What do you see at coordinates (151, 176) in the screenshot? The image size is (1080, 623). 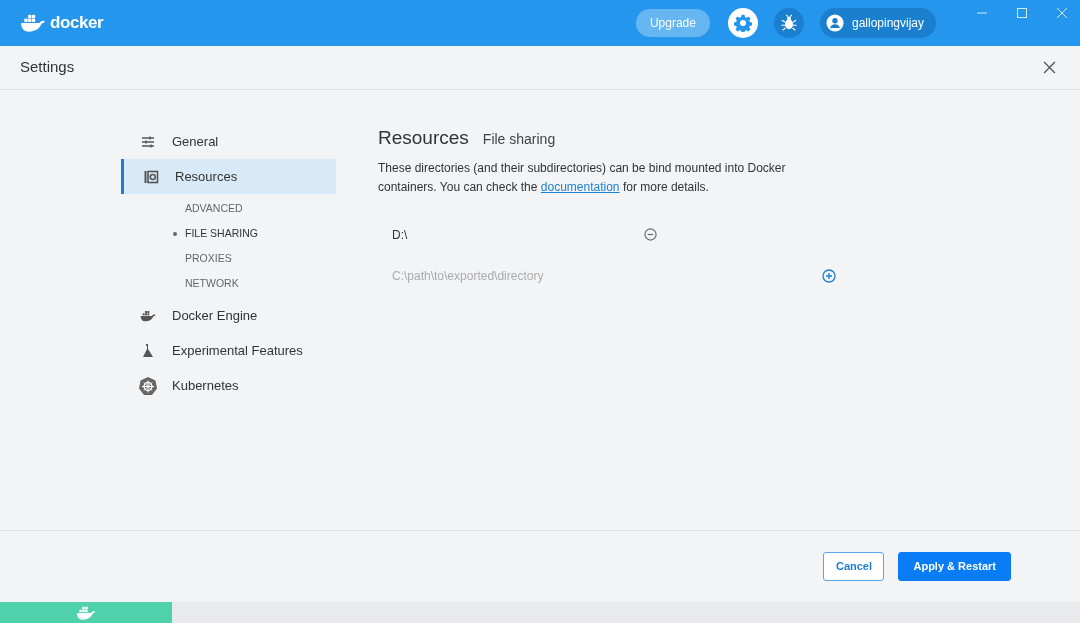 I see `storage-icon` at bounding box center [151, 176].